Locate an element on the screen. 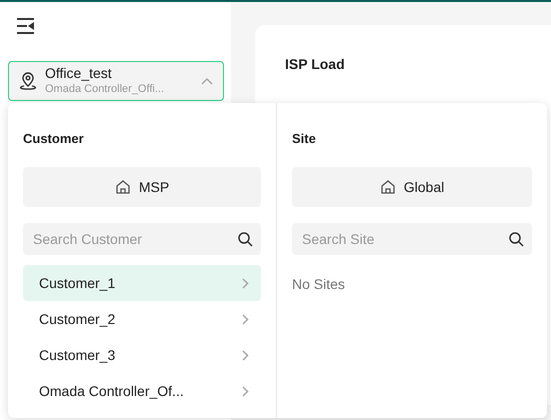 The image size is (551, 420). empty-message: No Sites is located at coordinates (318, 284).